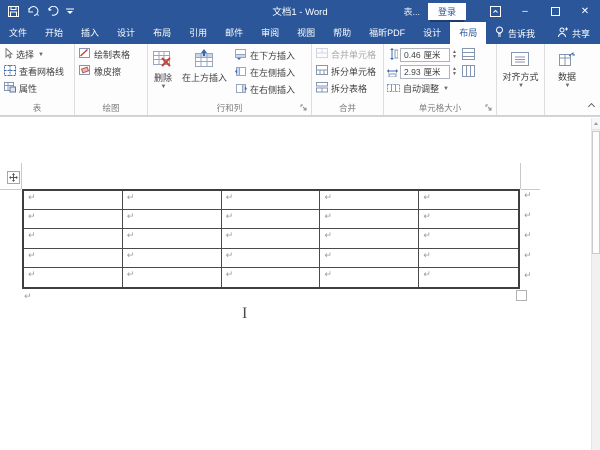 The height and width of the screenshot is (450, 600). What do you see at coordinates (9, 54) in the screenshot?
I see `select-cursor-icon` at bounding box center [9, 54].